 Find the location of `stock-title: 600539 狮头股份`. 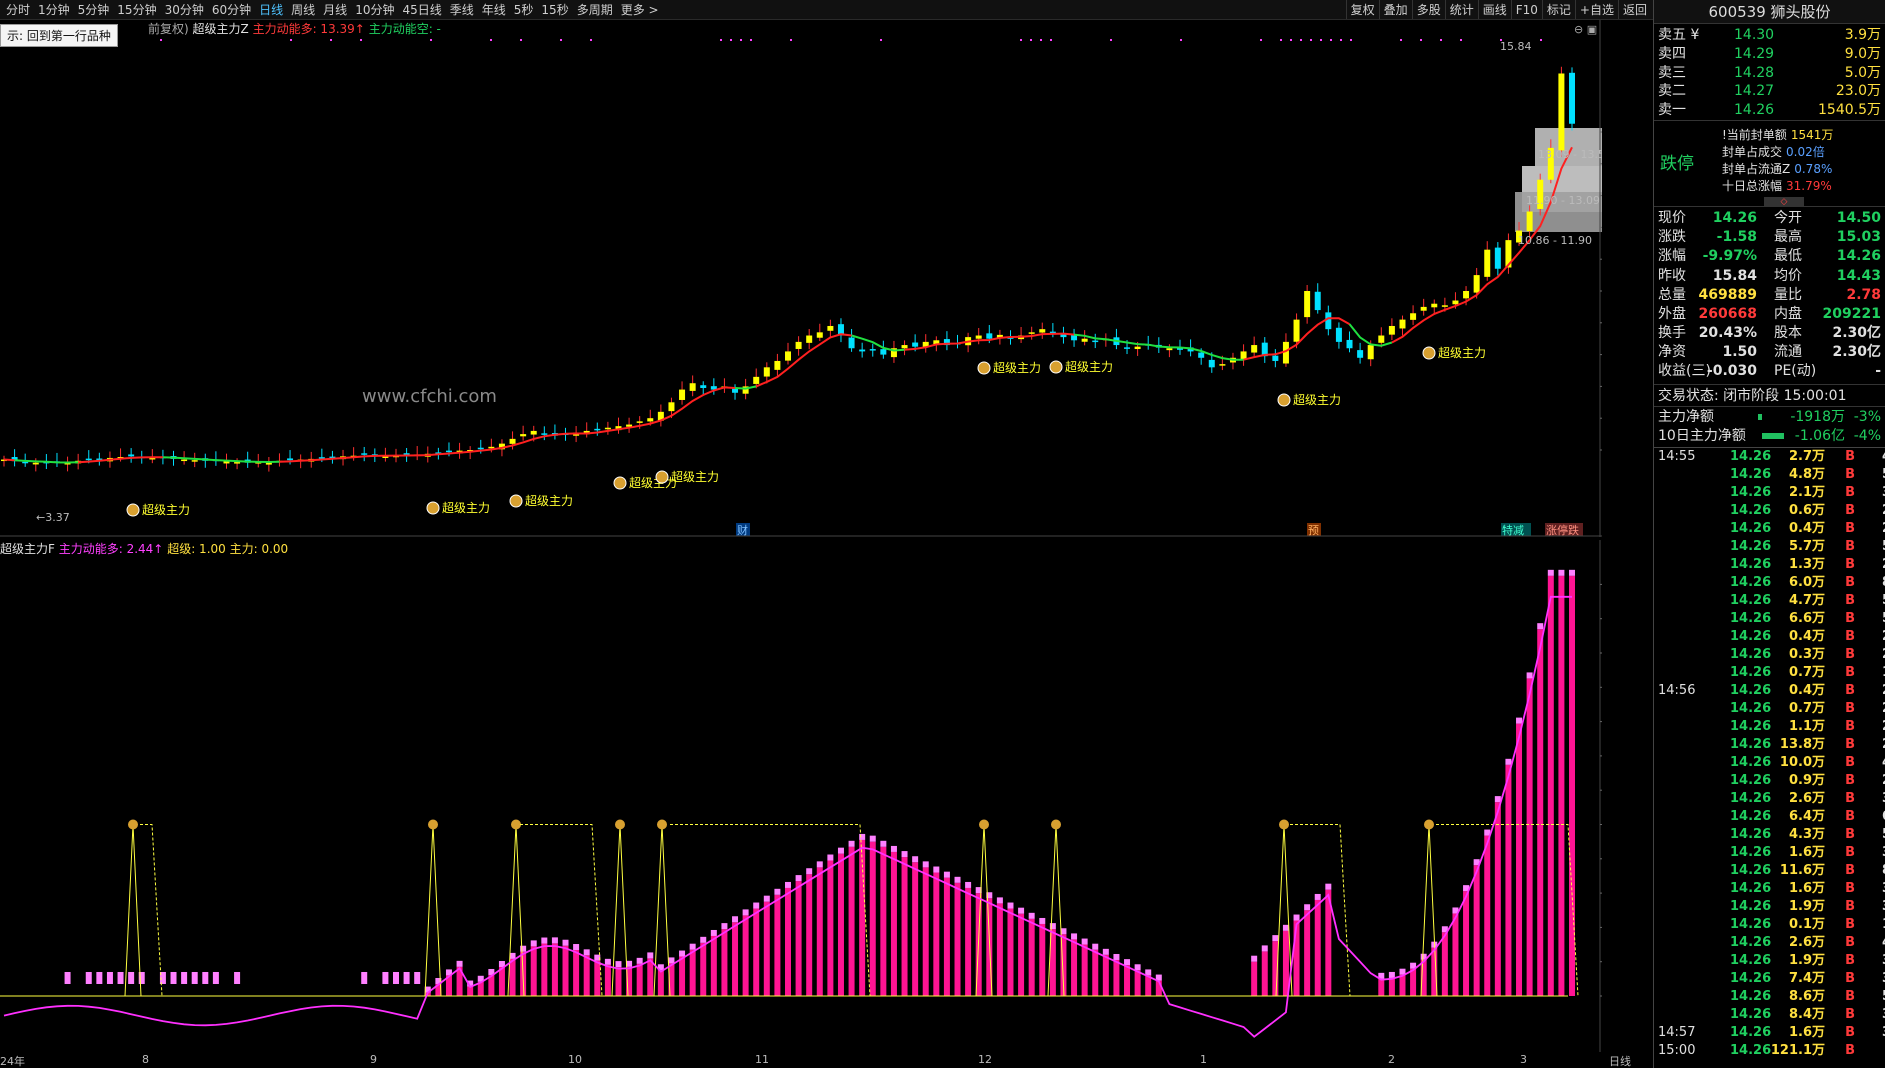

stock-title: 600539 狮头股份 is located at coordinates (1769, 12).